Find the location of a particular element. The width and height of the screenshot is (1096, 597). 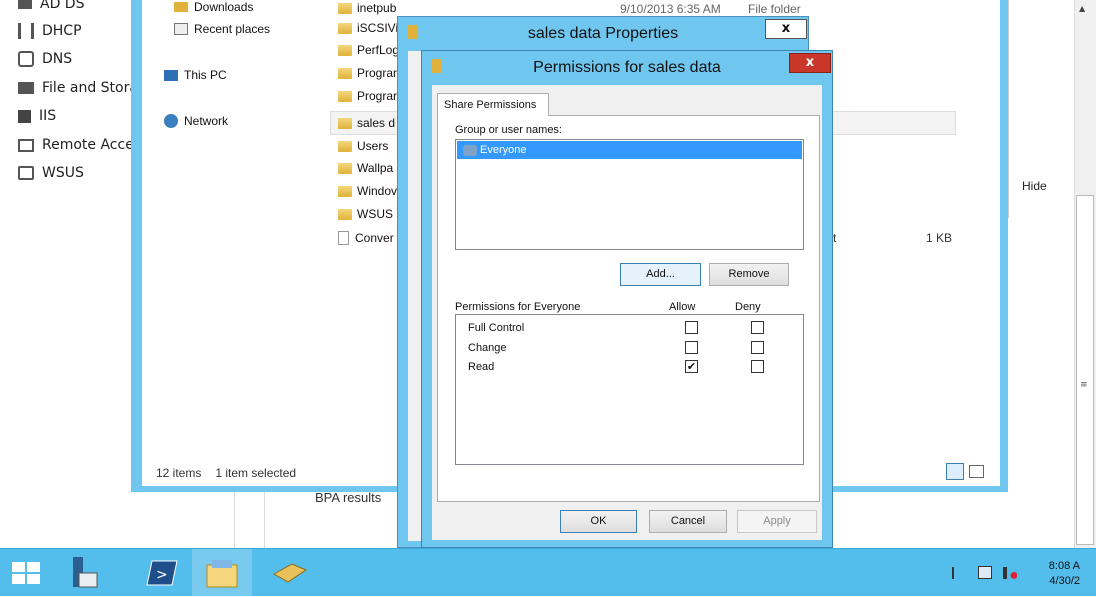

file-date: 9/10/2013 6:35 AM is located at coordinates (670, 9).